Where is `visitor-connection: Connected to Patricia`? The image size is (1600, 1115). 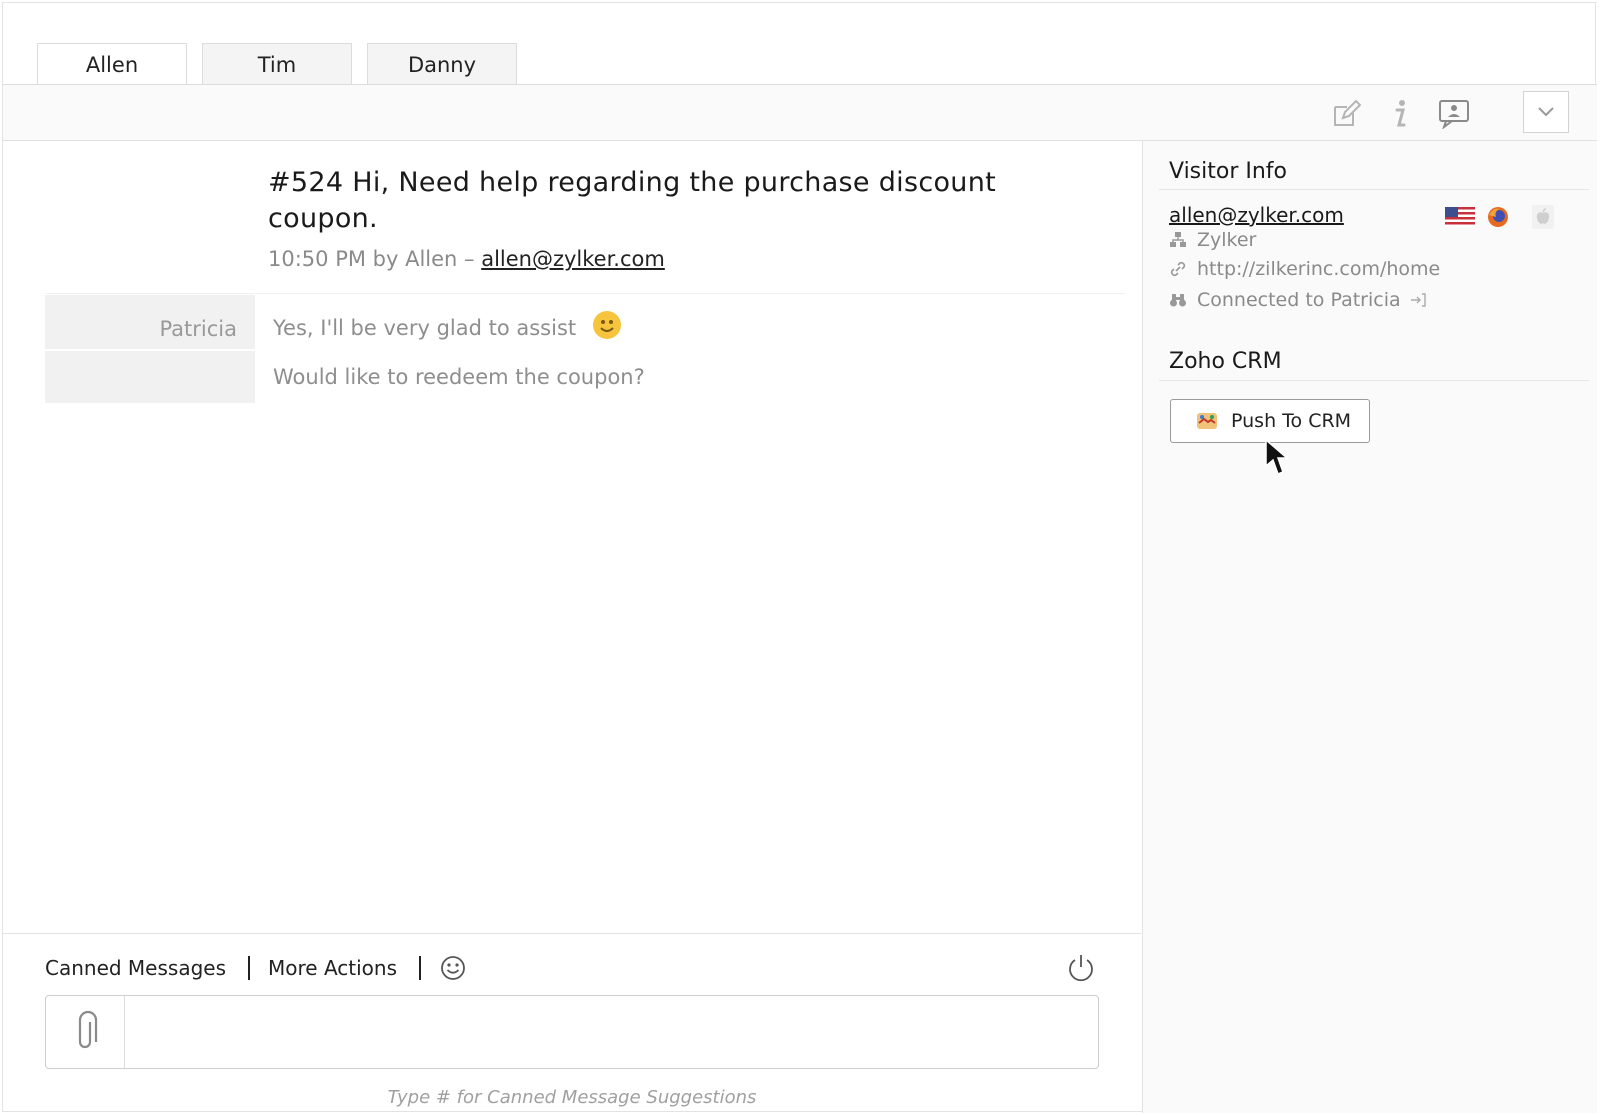 visitor-connection: Connected to Patricia is located at coordinates (1303, 300).